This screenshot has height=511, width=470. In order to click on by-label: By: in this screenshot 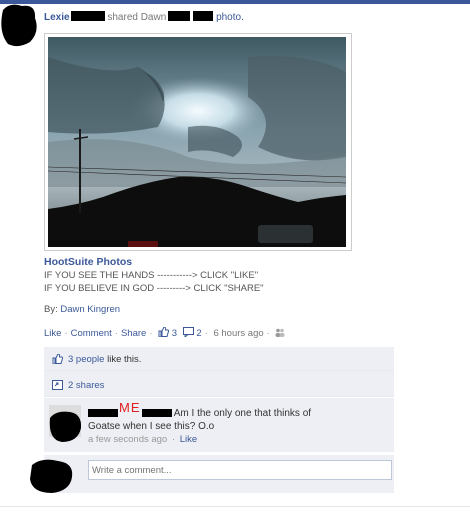, I will do `click(51, 309)`.